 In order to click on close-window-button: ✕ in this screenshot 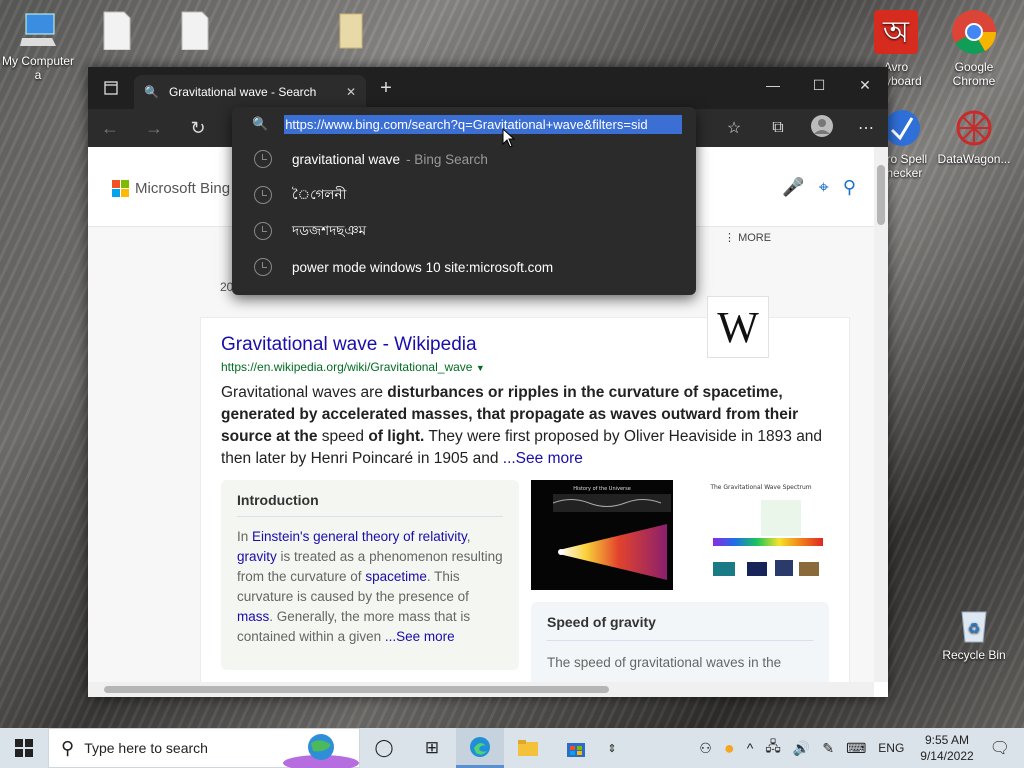, I will do `click(865, 85)`.